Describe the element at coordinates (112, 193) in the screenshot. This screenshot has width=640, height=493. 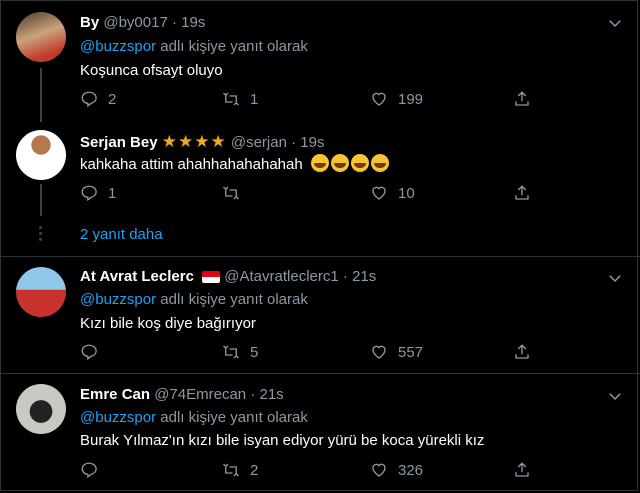
I see `reply-count: 1` at that location.